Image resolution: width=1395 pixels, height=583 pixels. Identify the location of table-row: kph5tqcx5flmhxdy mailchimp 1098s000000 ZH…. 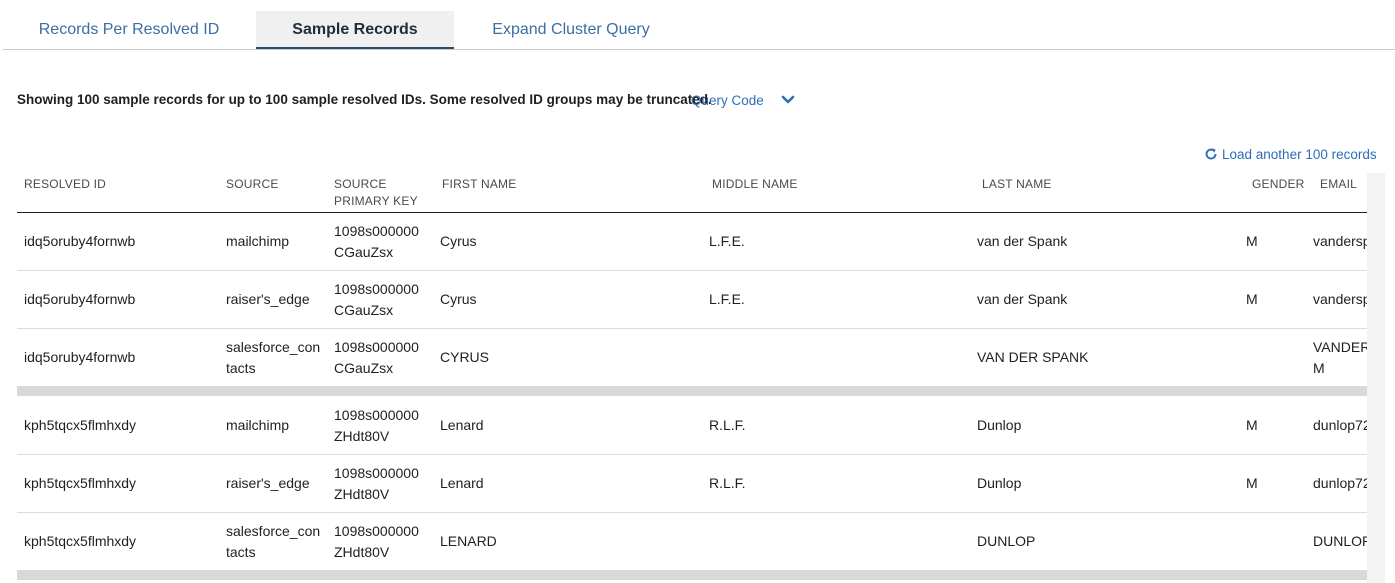
(692, 426).